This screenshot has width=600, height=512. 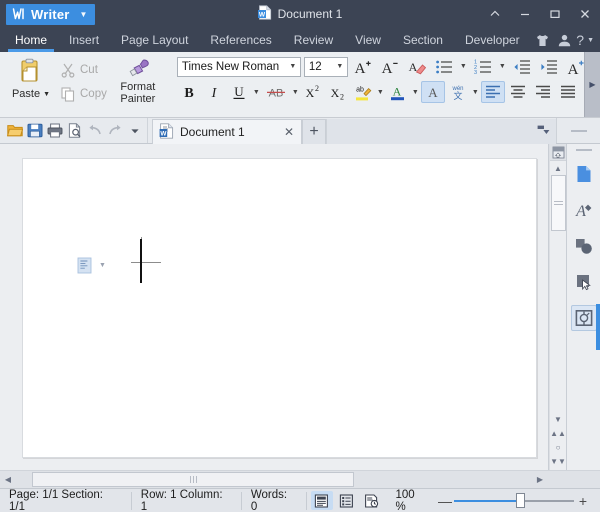 I want to click on document-properties-icon, so click(x=584, y=174).